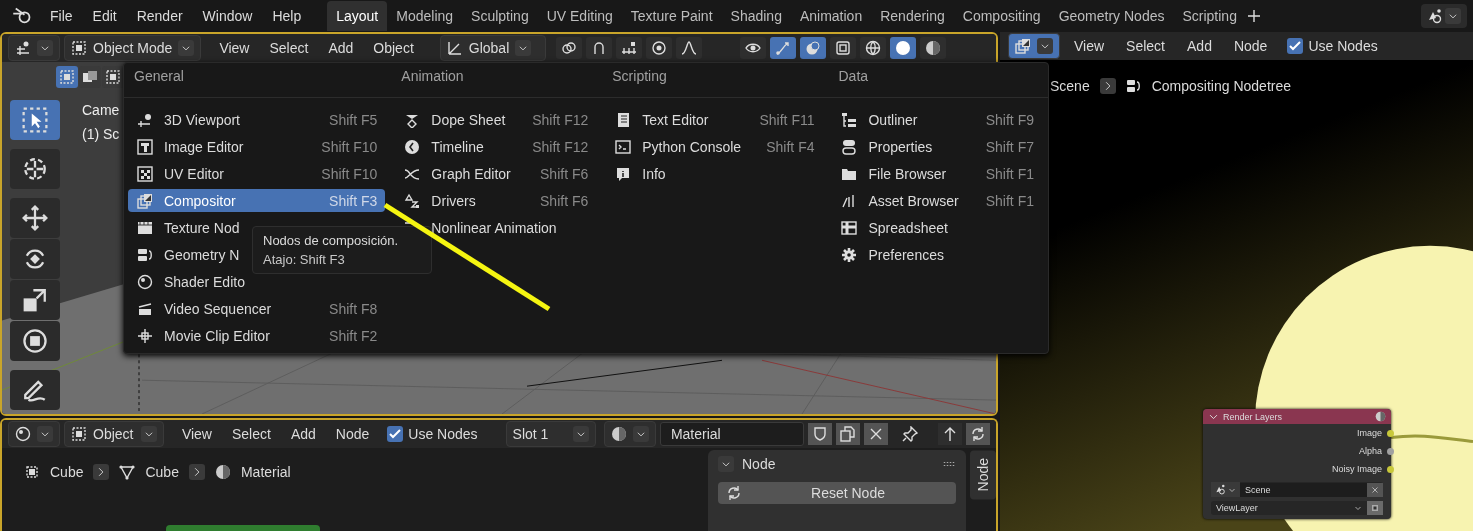 This screenshot has width=1473, height=531. I want to click on socket-label: Alpha, so click(1370, 451).